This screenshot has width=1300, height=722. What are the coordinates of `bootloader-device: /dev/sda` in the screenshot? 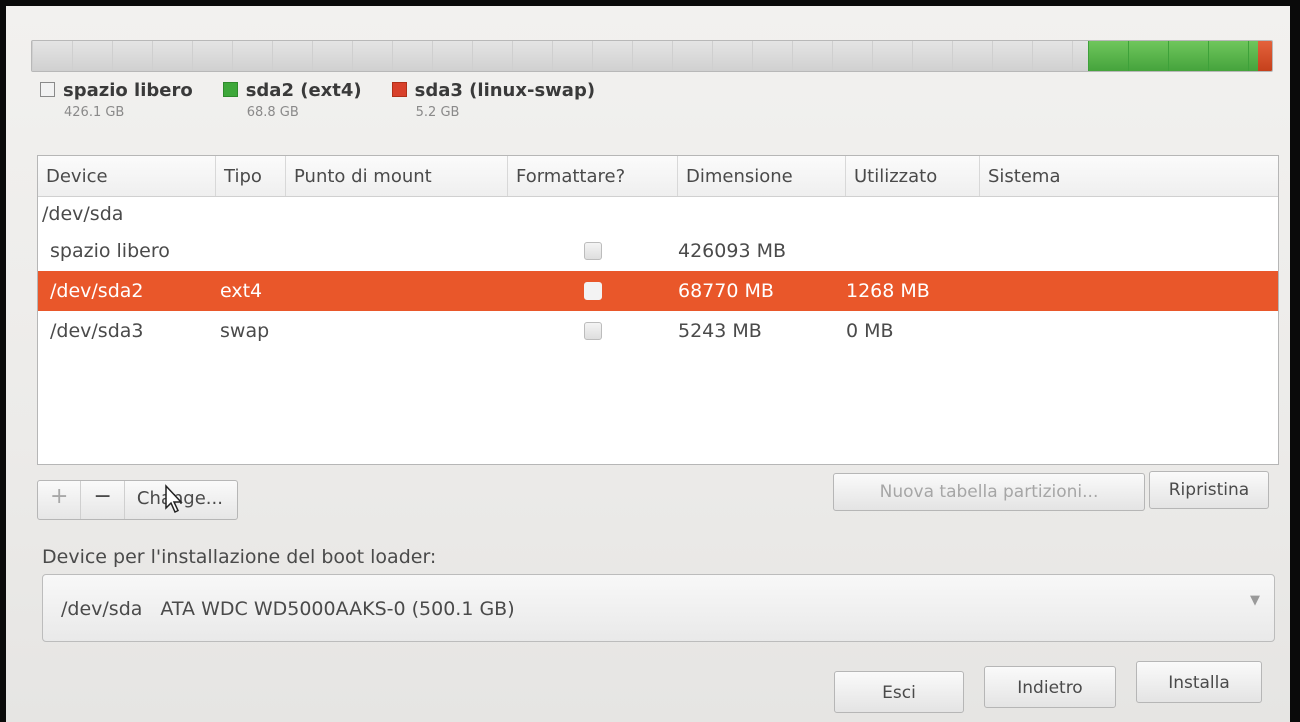 It's located at (102, 609).